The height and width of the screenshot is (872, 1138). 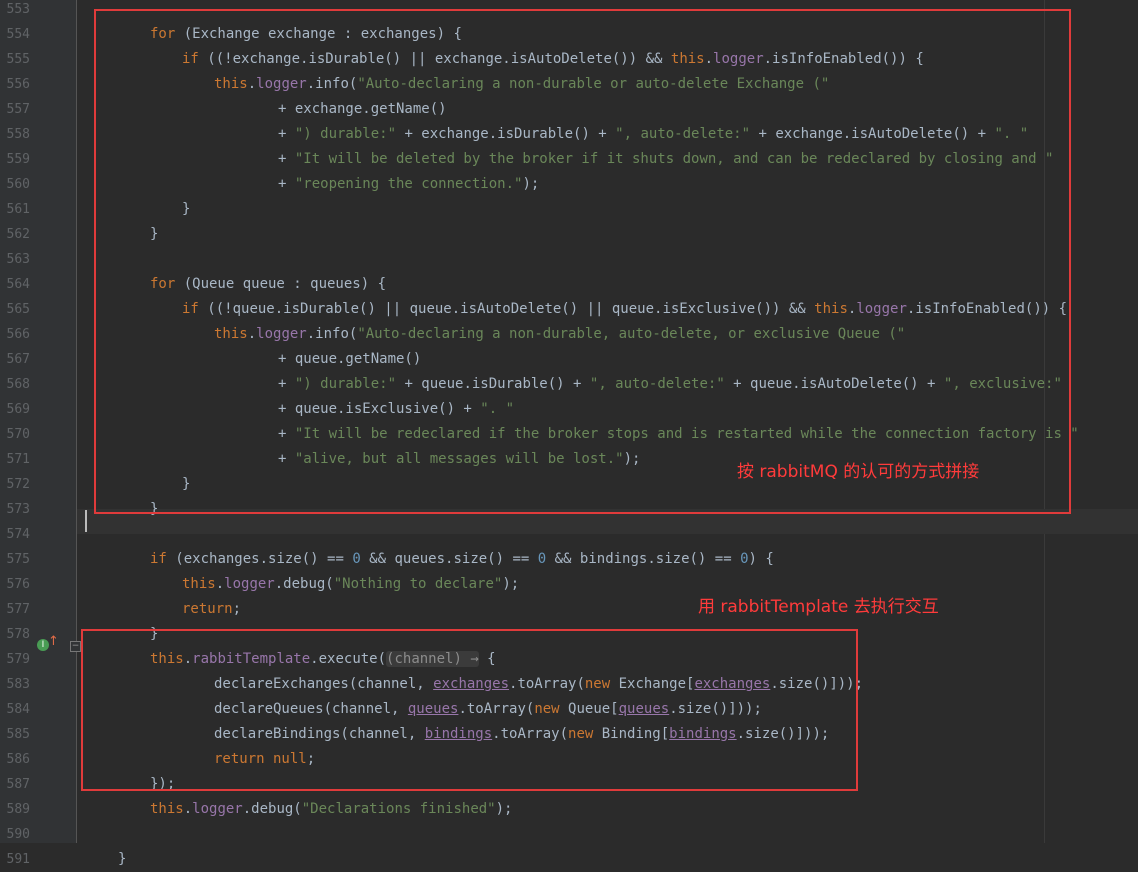 I want to click on annotation-box-execute, so click(x=469, y=710).